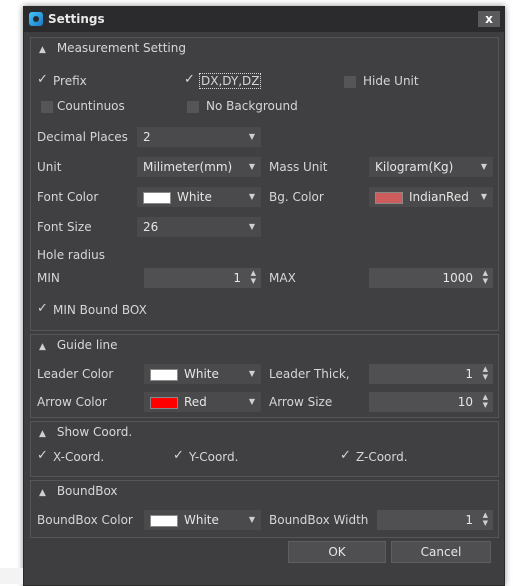 The width and height of the screenshot is (513, 586). What do you see at coordinates (469, 374) in the screenshot?
I see `leader-thick-value: 1` at bounding box center [469, 374].